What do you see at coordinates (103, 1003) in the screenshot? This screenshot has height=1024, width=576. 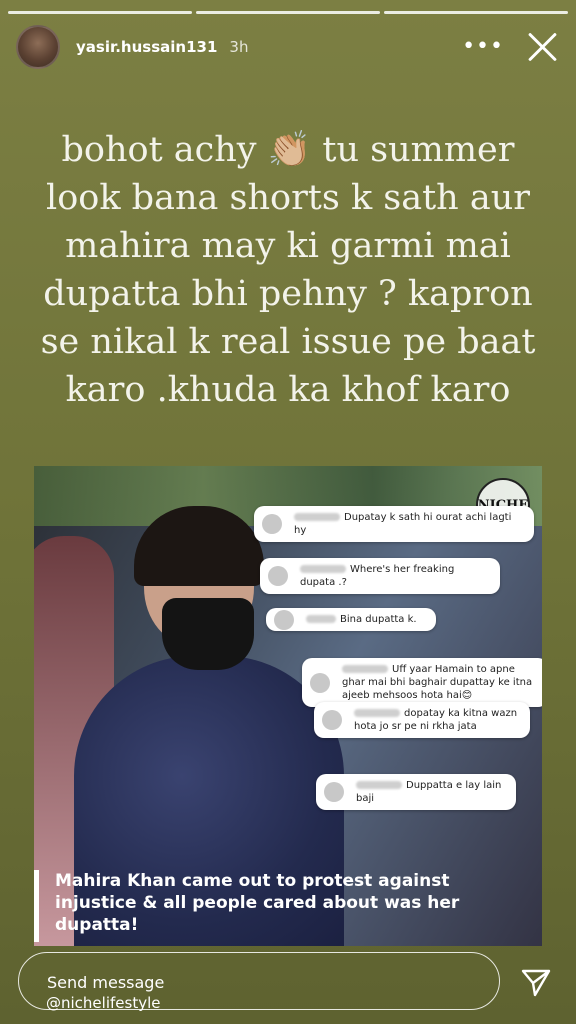 I see `mention-tag: @nichelifestyle` at bounding box center [103, 1003].